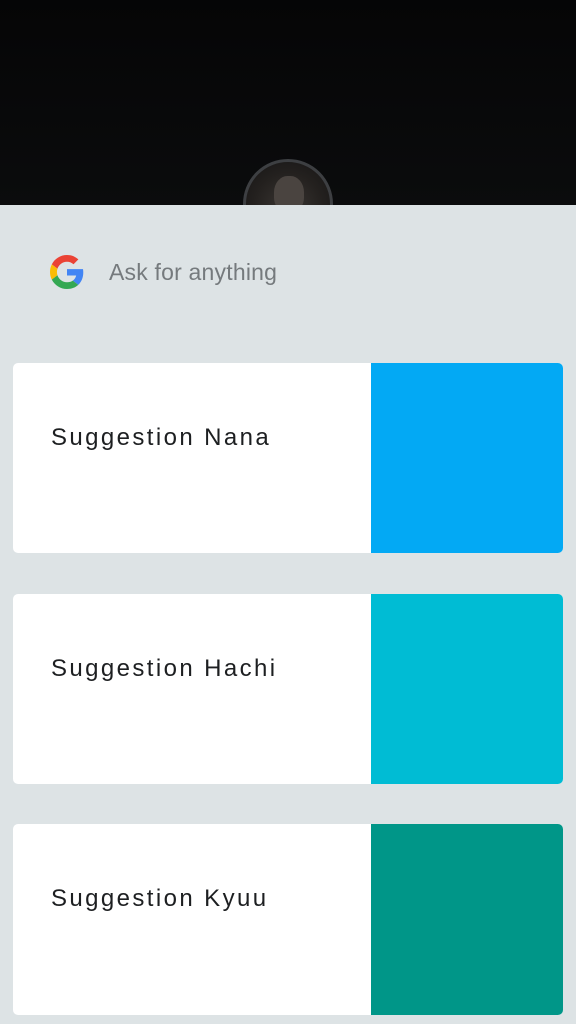 This screenshot has height=1024, width=576. Describe the element at coordinates (288, 275) in the screenshot. I see `search-bar: Ask for anything` at that location.